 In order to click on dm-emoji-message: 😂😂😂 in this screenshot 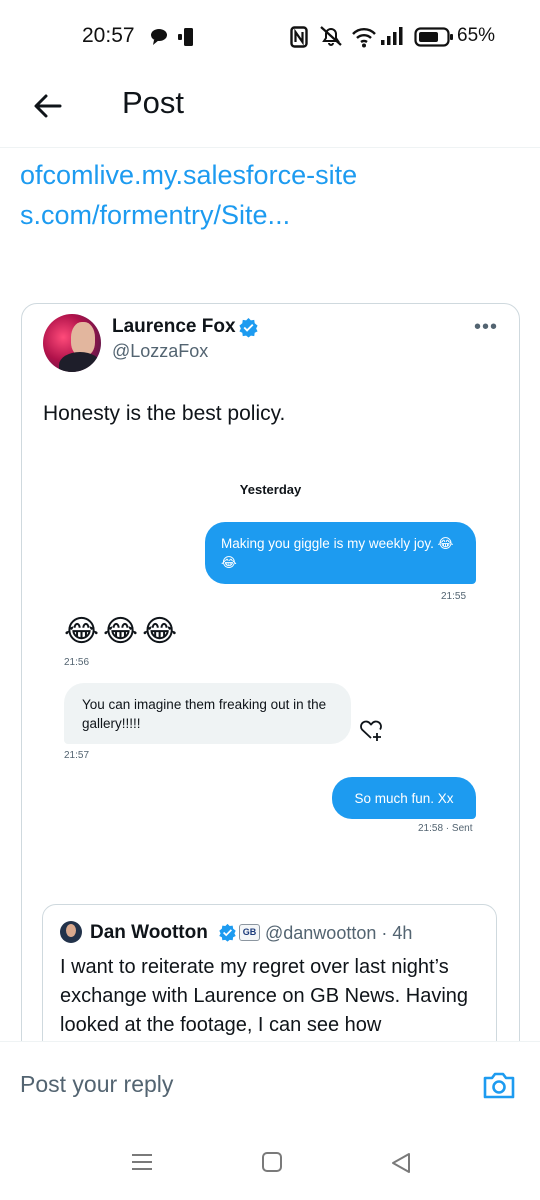, I will do `click(123, 631)`.